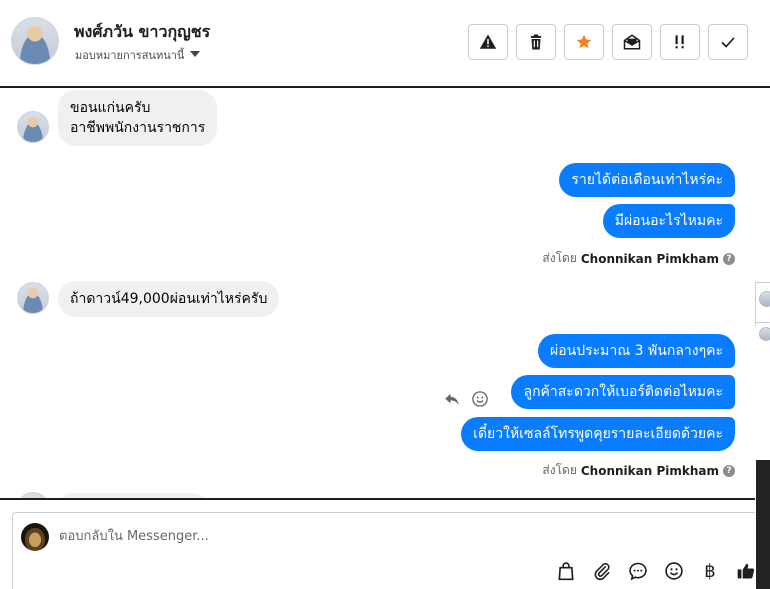 The width and height of the screenshot is (770, 589). I want to click on check-icon, so click(728, 42).